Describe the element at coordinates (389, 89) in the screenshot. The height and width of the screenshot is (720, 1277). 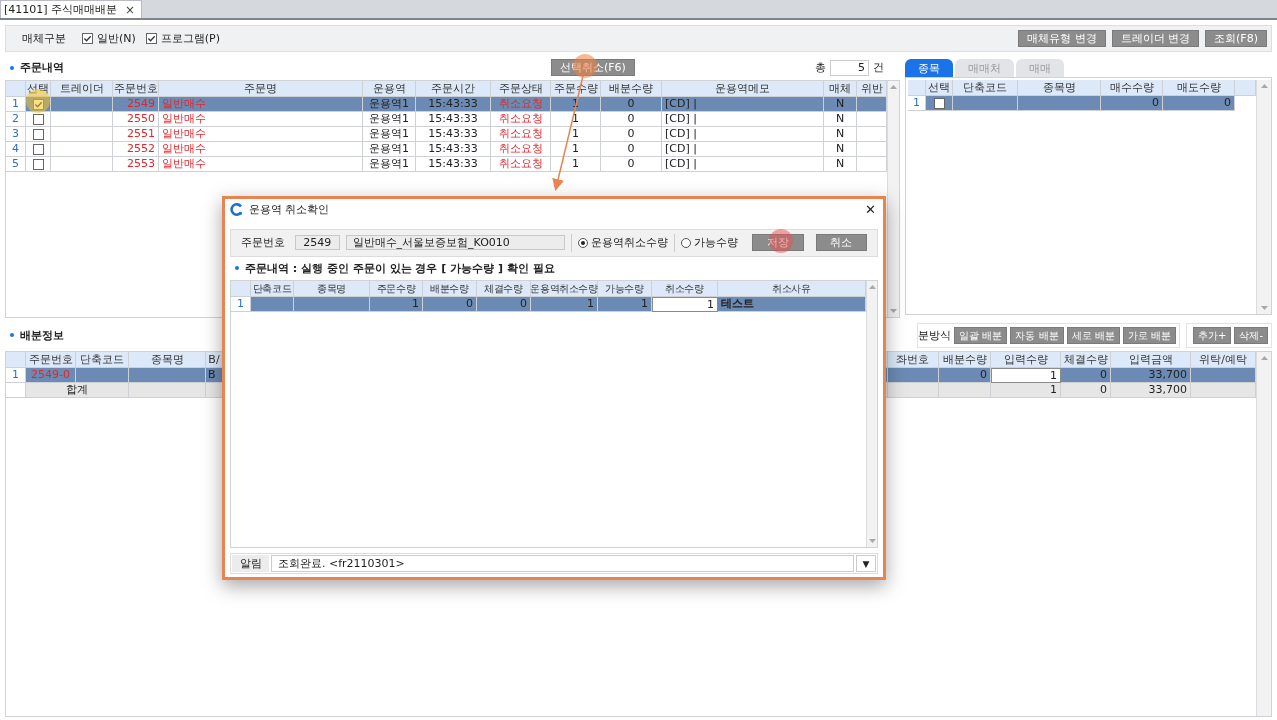
I see `column-header: 운용역` at that location.